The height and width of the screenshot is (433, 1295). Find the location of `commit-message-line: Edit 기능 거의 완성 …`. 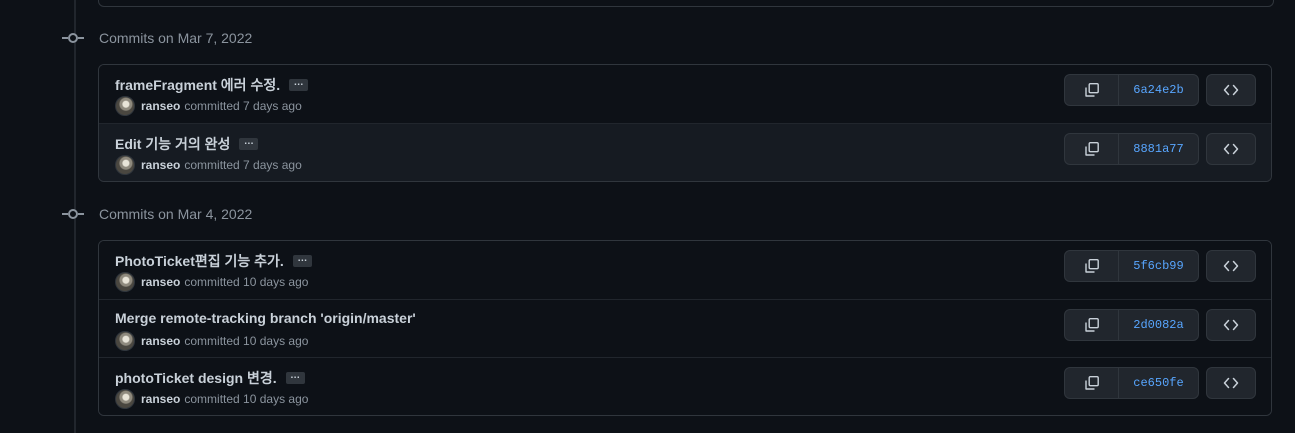

commit-message-line: Edit 기능 거의 완성 … is located at coordinates (187, 144).